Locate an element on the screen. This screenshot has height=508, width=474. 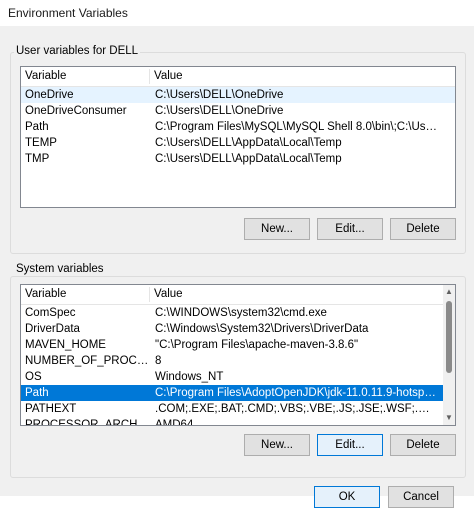
user-list-header: Variable Value is located at coordinates (238, 77).